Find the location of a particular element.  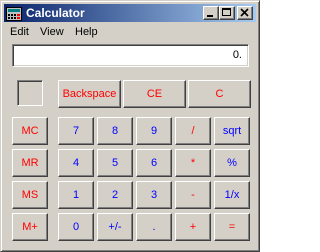

reciprocal-button: 1/x is located at coordinates (232, 195).